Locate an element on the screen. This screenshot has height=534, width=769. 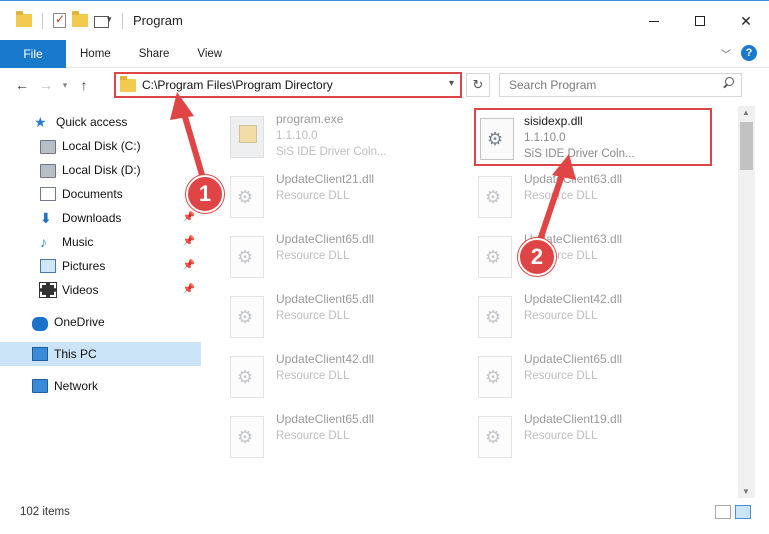
sidebar-item-downloads: ⬇ Downloads 📌 is located at coordinates (100, 218).